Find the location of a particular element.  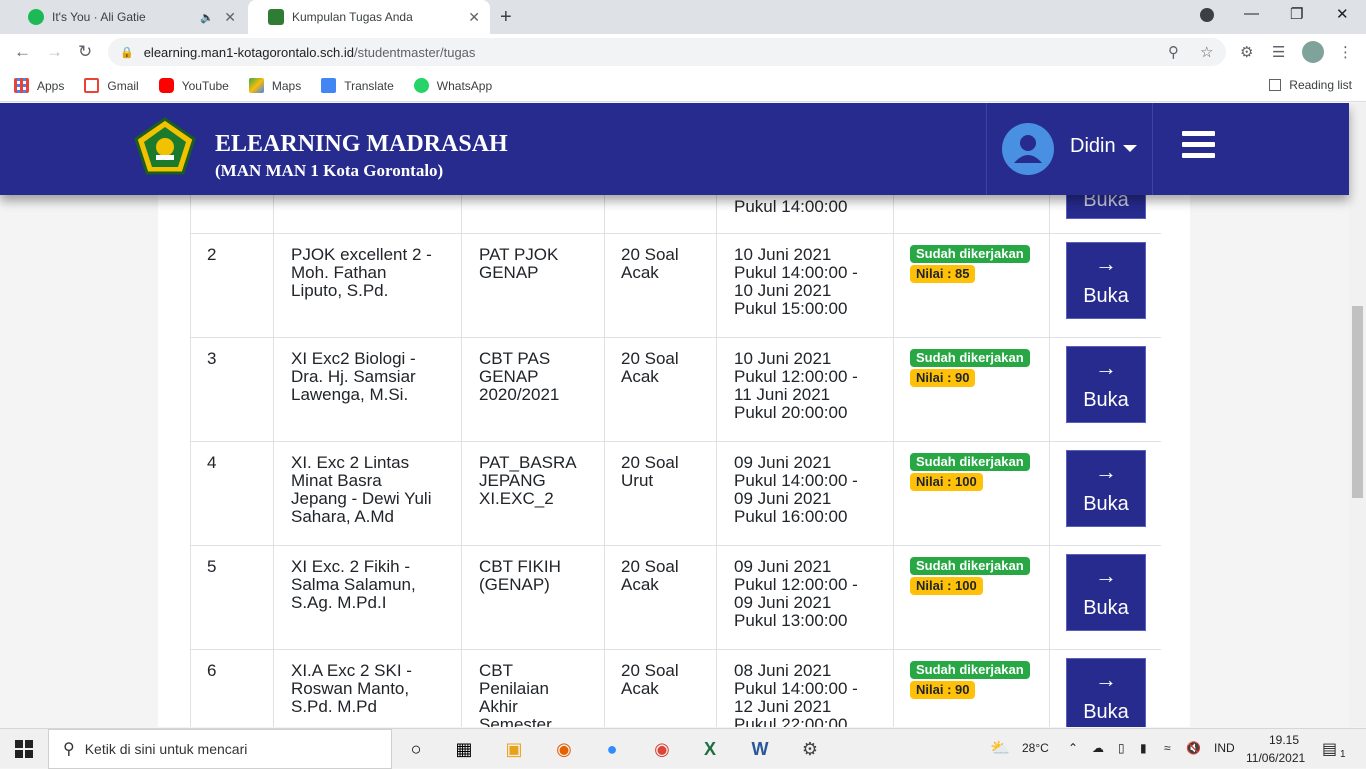

header-divider is located at coordinates (1152, 149).